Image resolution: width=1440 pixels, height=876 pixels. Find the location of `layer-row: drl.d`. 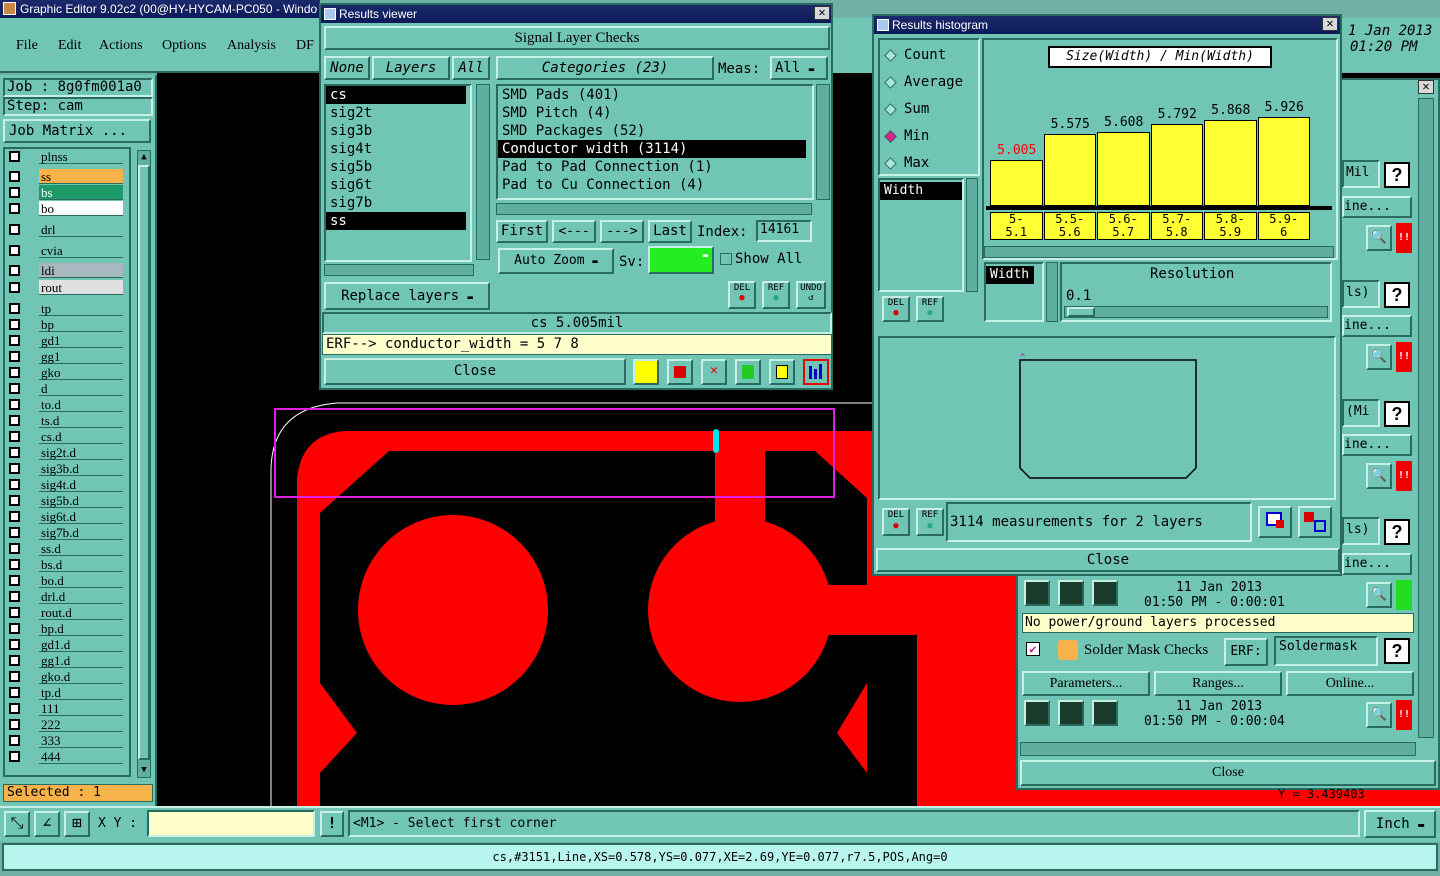

layer-row: drl.d is located at coordinates (66, 596).